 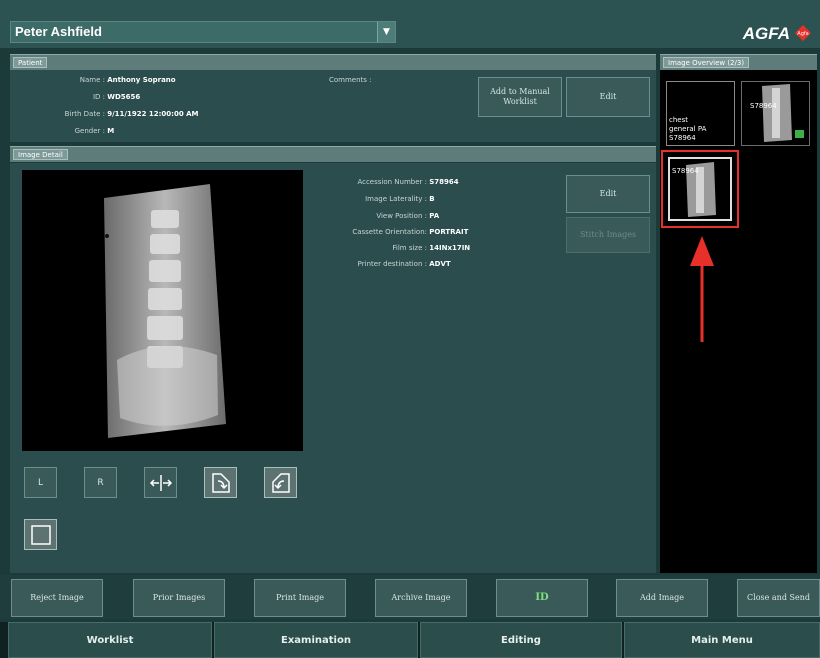 I want to click on right-marker-button: R, so click(x=100, y=482).